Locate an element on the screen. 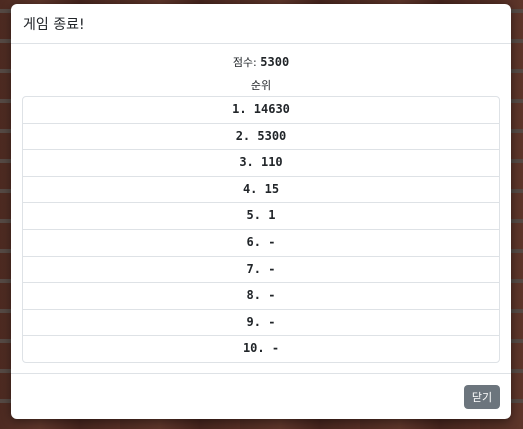 Image resolution: width=523 pixels, height=429 pixels. ranking-item: 7. - is located at coordinates (261, 270).